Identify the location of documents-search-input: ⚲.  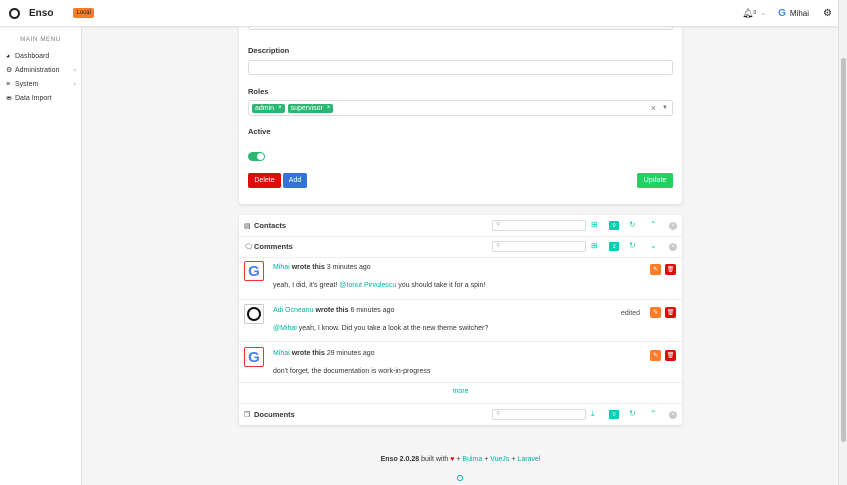
(539, 414).